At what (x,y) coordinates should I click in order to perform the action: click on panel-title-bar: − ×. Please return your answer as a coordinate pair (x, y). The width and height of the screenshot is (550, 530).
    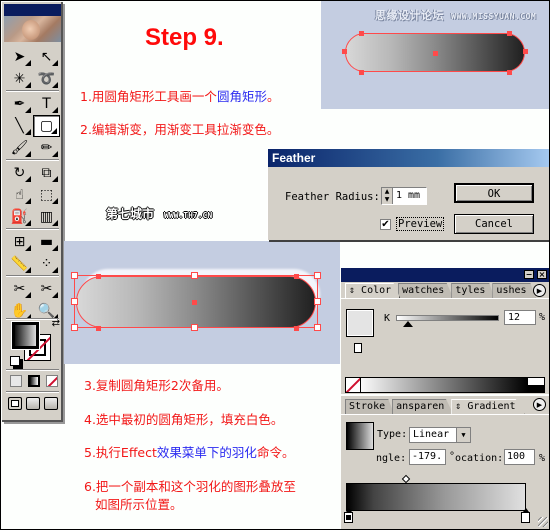
    Looking at the image, I should click on (445, 275).